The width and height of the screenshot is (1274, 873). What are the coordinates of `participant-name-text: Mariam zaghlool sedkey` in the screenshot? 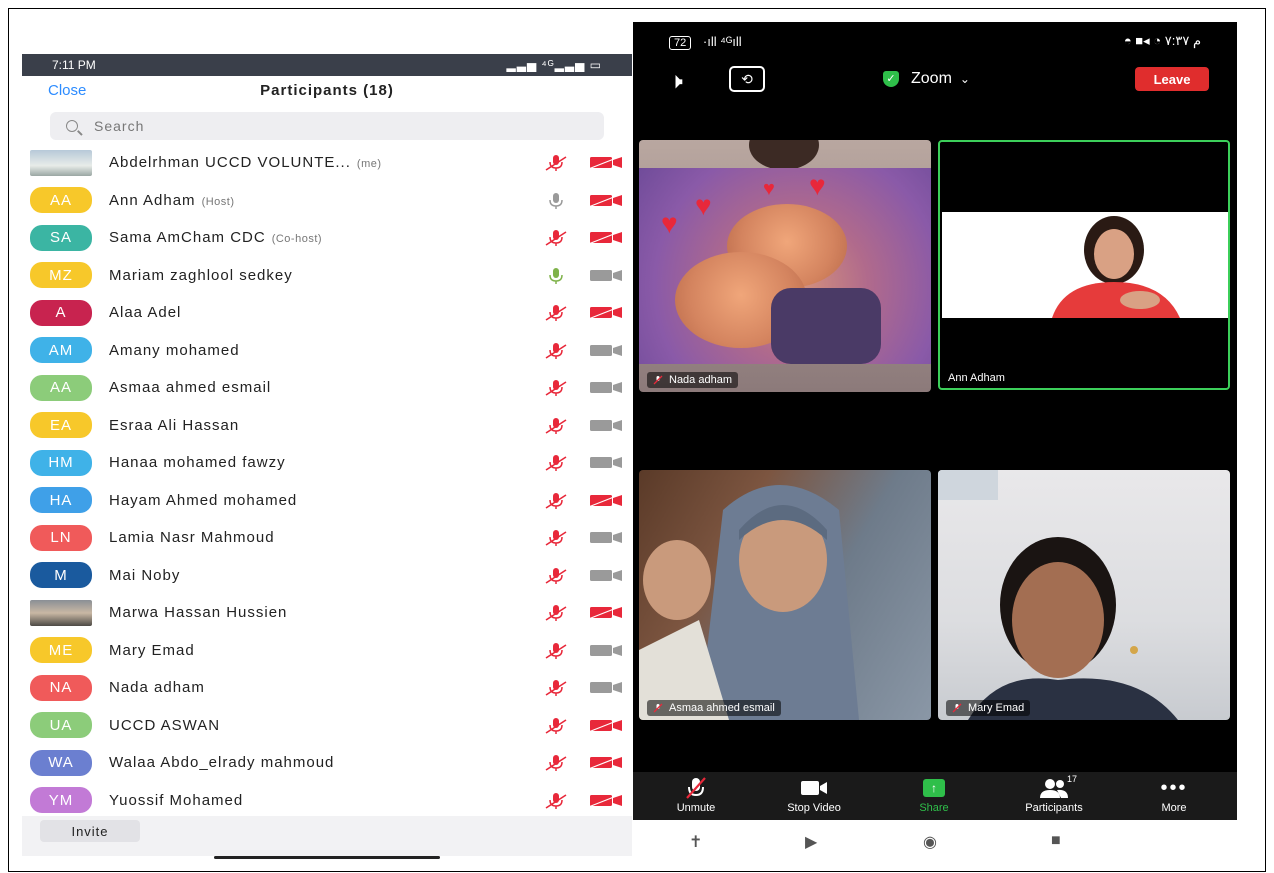 It's located at (201, 275).